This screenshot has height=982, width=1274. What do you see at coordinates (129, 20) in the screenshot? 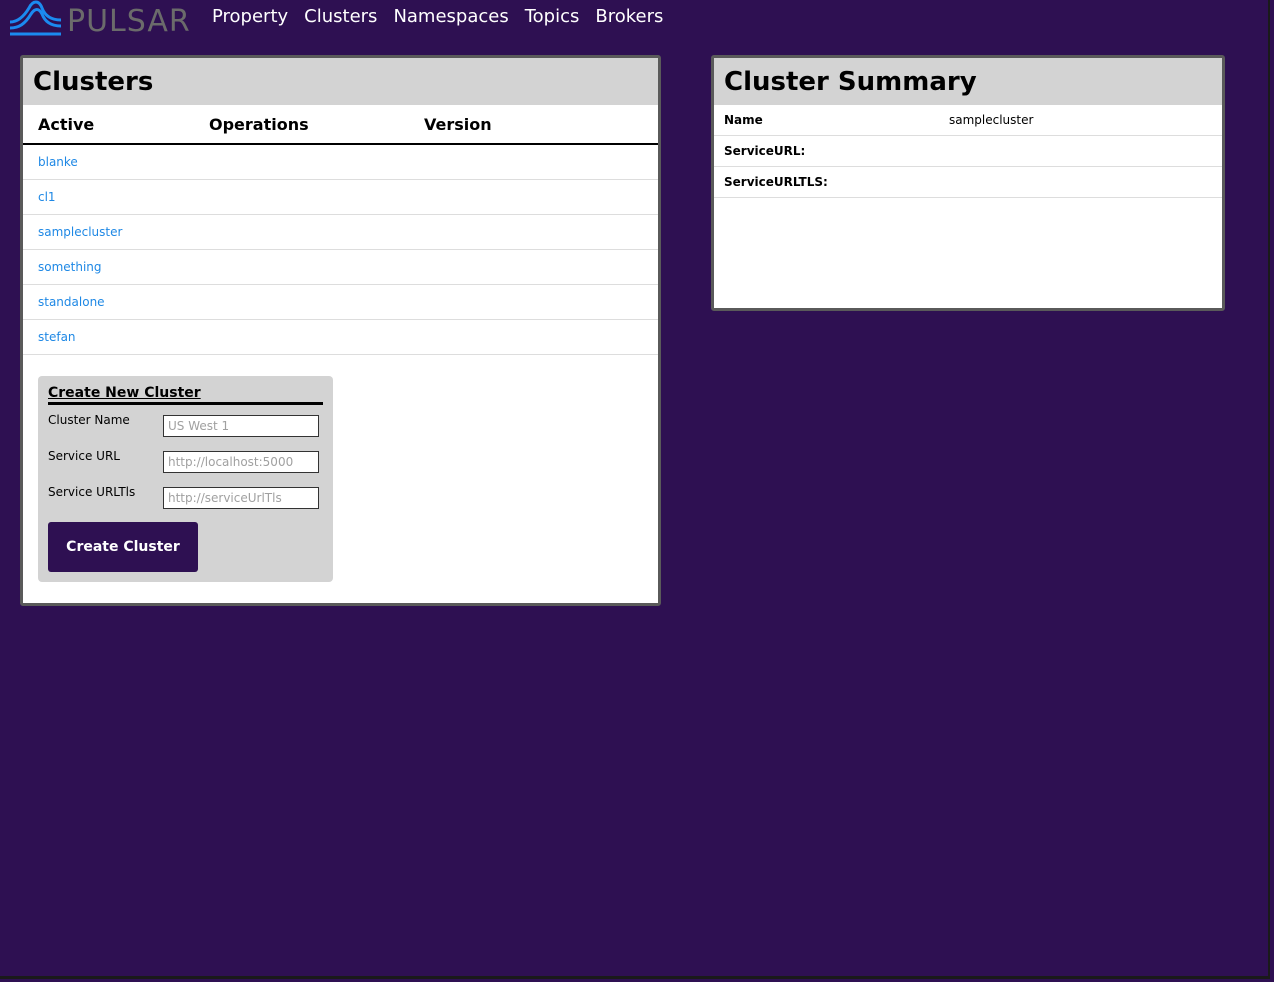
I see `logo-text: PULSAR` at bounding box center [129, 20].